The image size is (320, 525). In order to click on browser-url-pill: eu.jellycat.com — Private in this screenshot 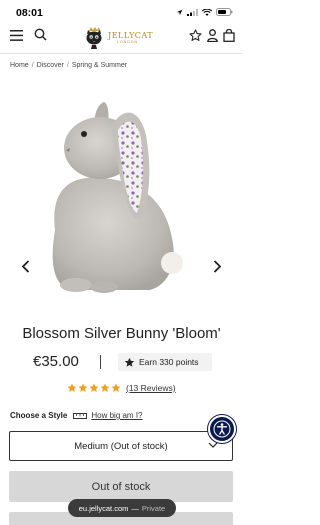, I will do `click(122, 508)`.